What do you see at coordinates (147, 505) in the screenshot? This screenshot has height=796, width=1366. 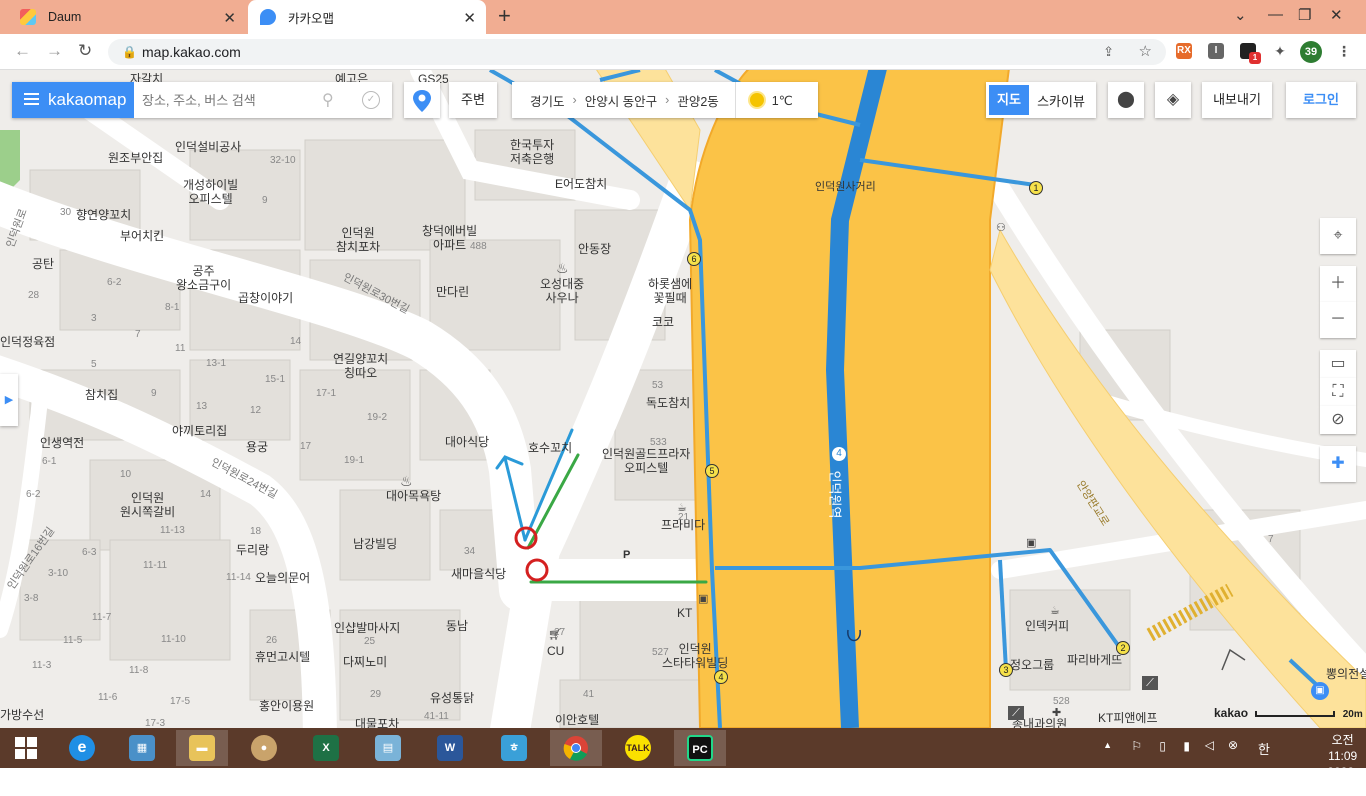 I see `place-label: 인덕원 원시쪽갈비` at bounding box center [147, 505].